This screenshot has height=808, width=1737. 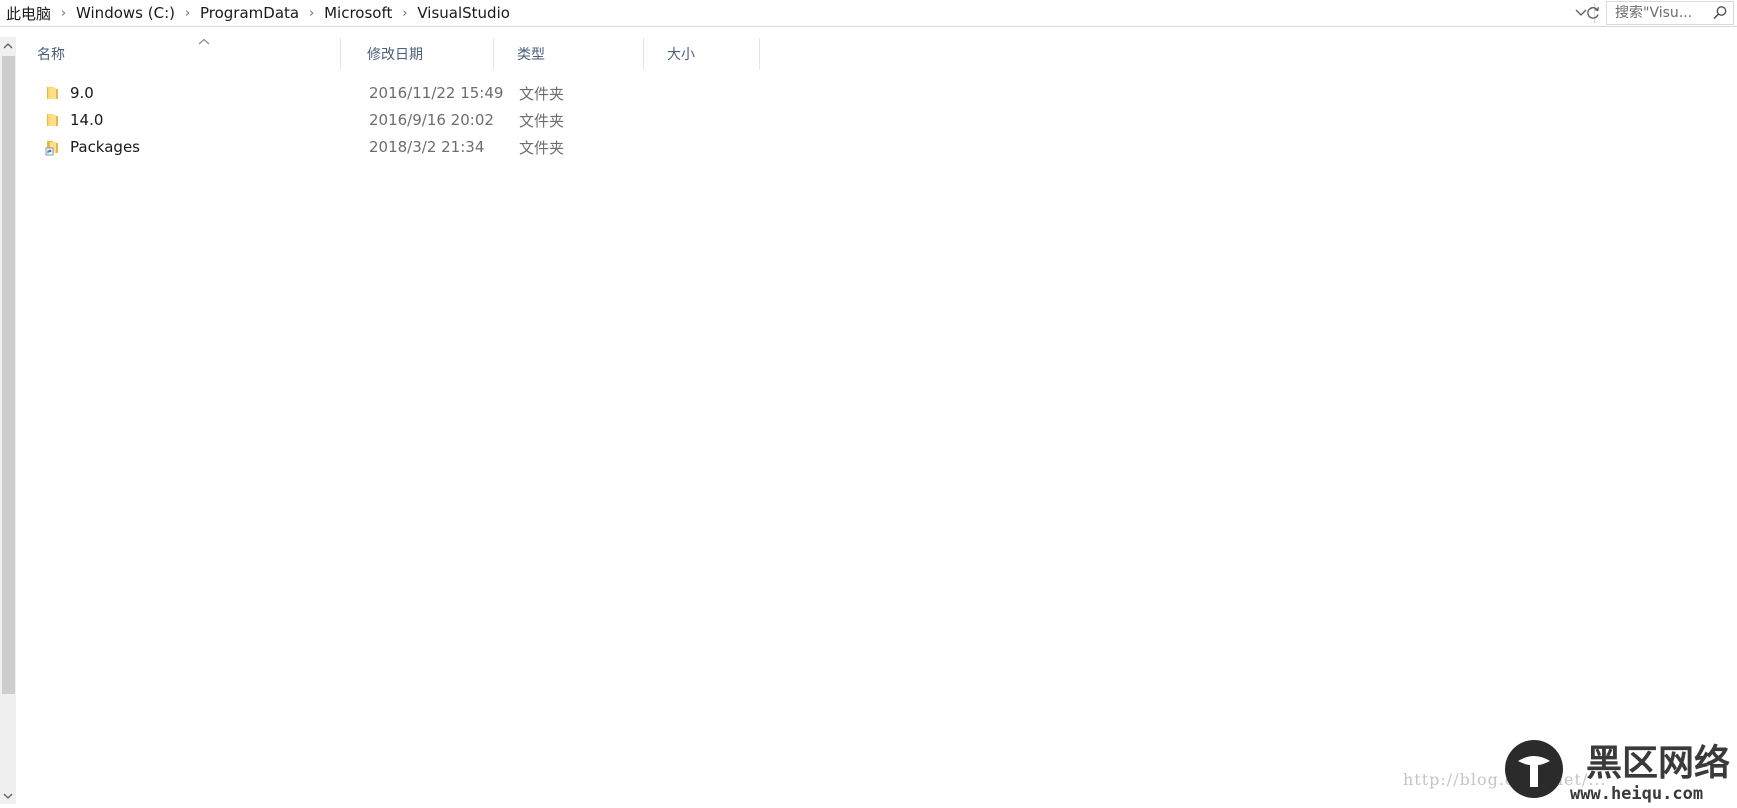 What do you see at coordinates (8, 375) in the screenshot?
I see `scroll-thumb` at bounding box center [8, 375].